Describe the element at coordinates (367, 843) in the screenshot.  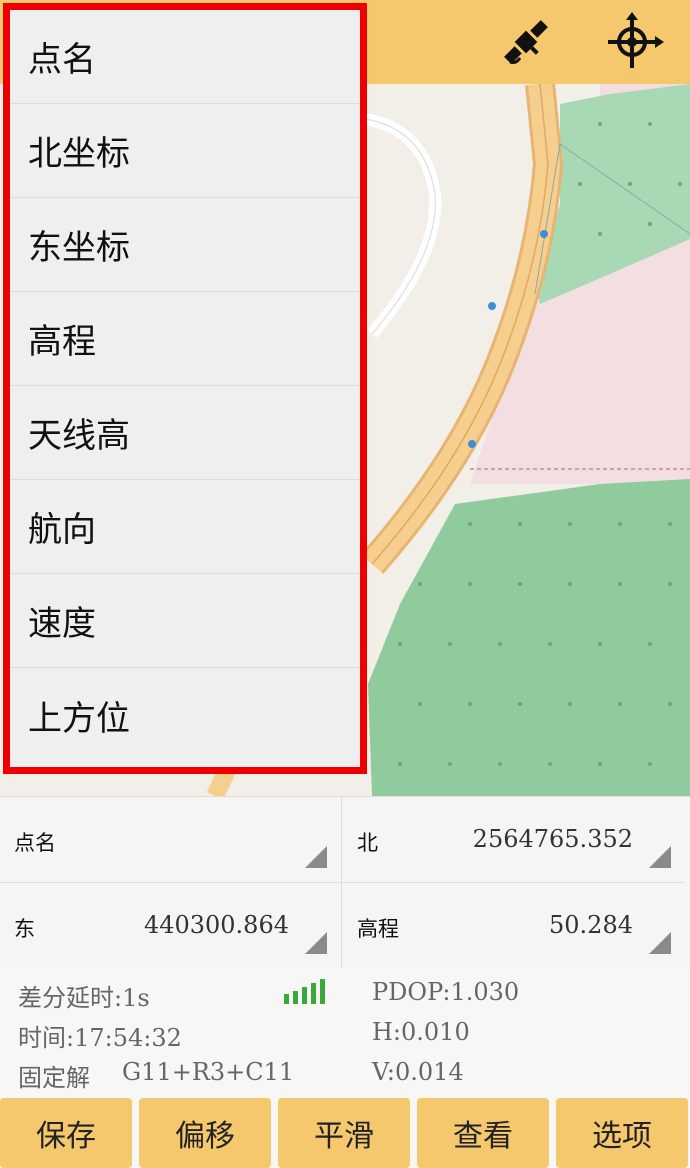
I see `north-label: 北` at that location.